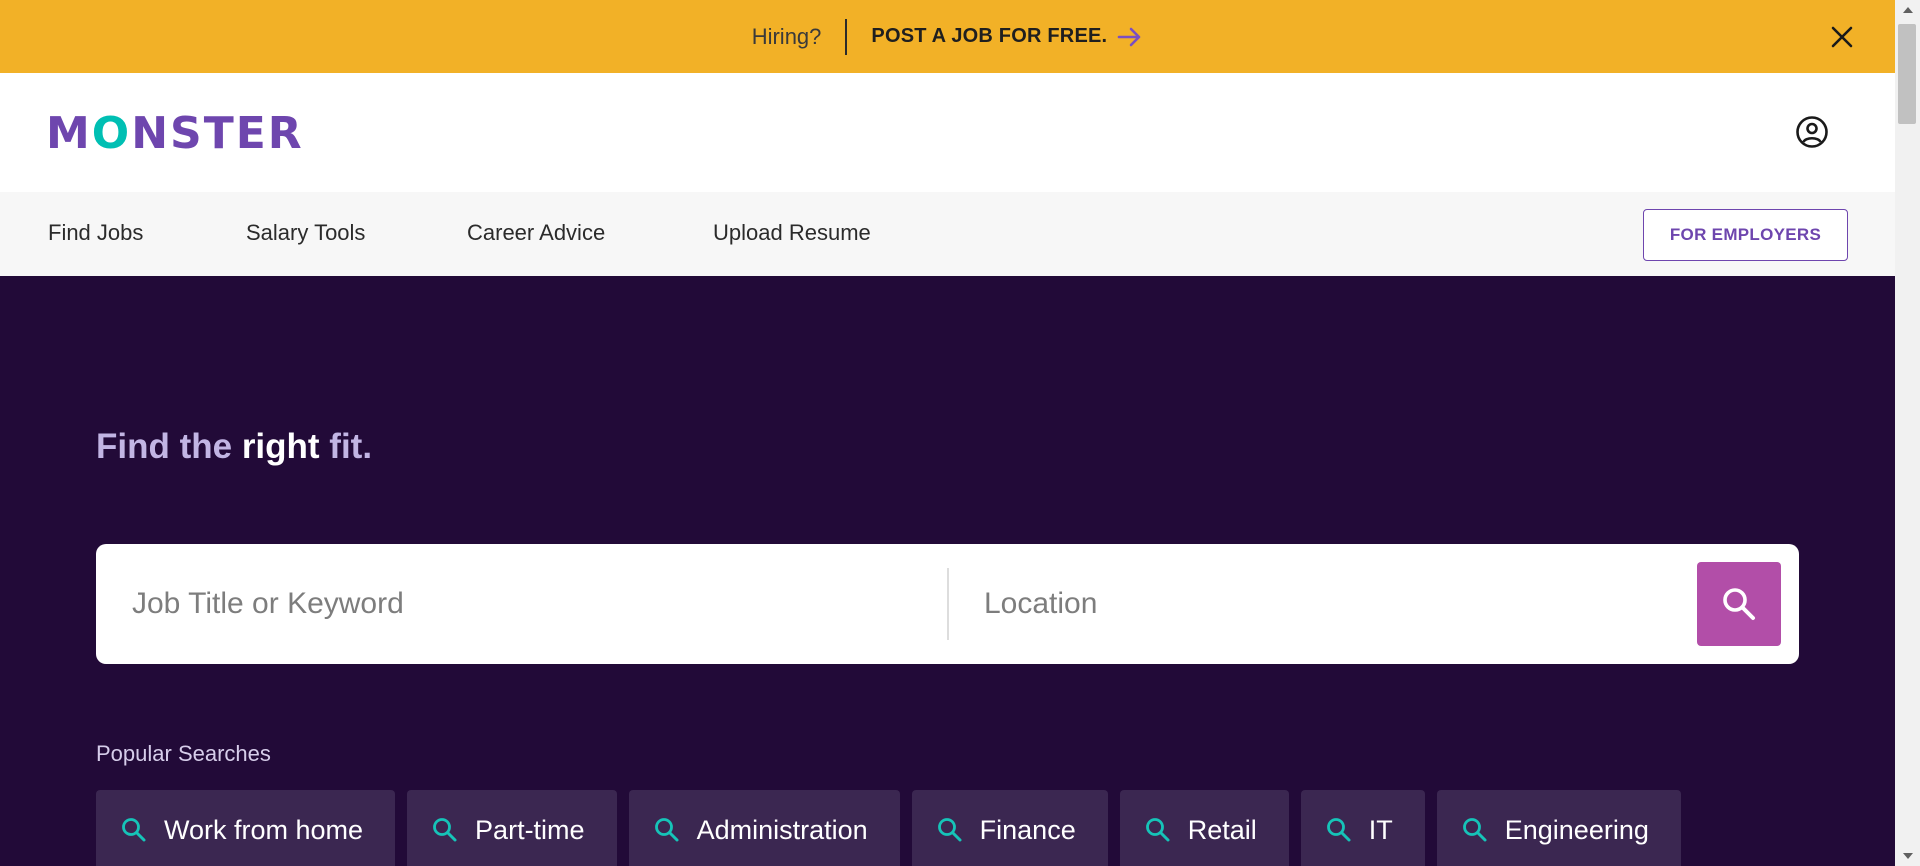  I want to click on nav-item-find-jobs: Find Jobs, so click(95, 233).